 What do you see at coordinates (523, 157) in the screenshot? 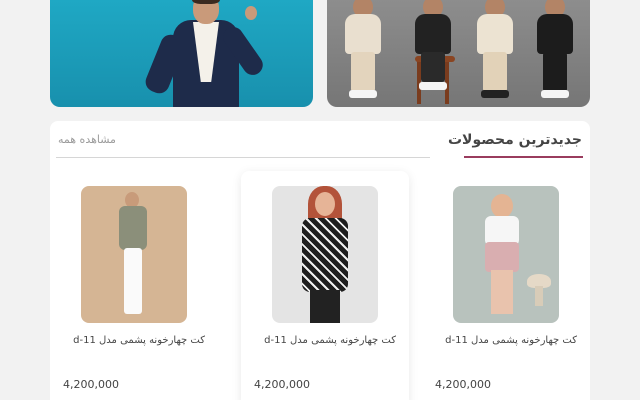
I see `title-underline` at bounding box center [523, 157].